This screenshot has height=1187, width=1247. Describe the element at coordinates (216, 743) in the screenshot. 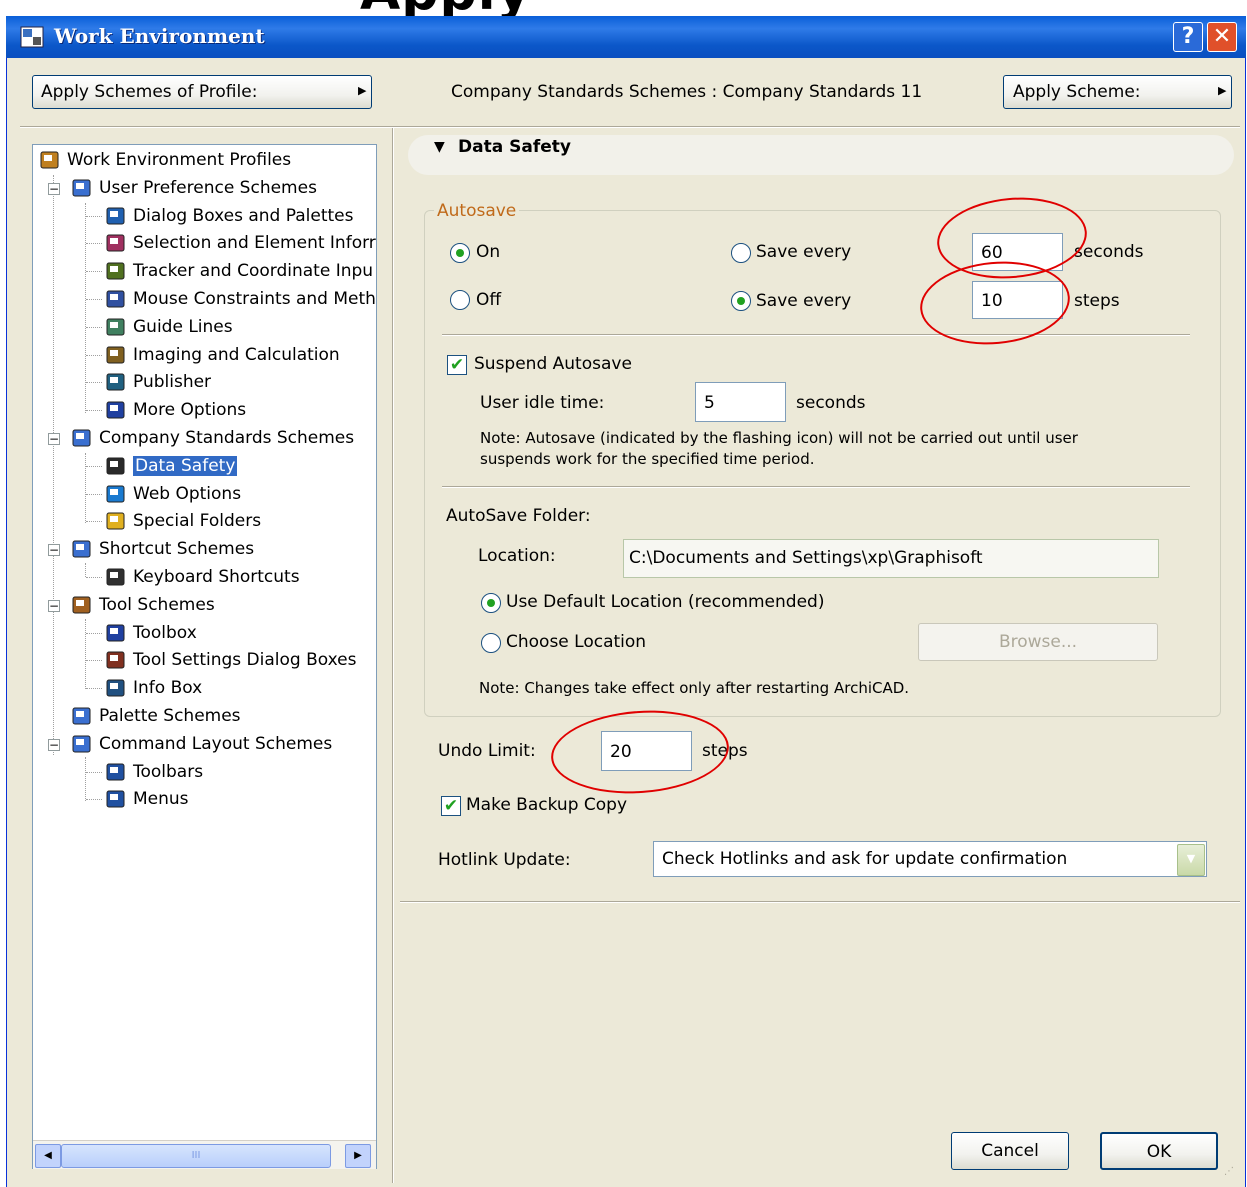

I see `tree-item-label: Command Layout Schemes` at that location.